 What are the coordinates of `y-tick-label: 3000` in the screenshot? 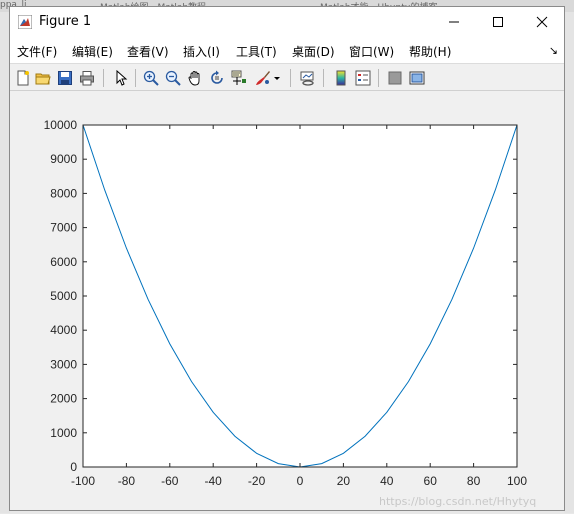 It's located at (63, 364).